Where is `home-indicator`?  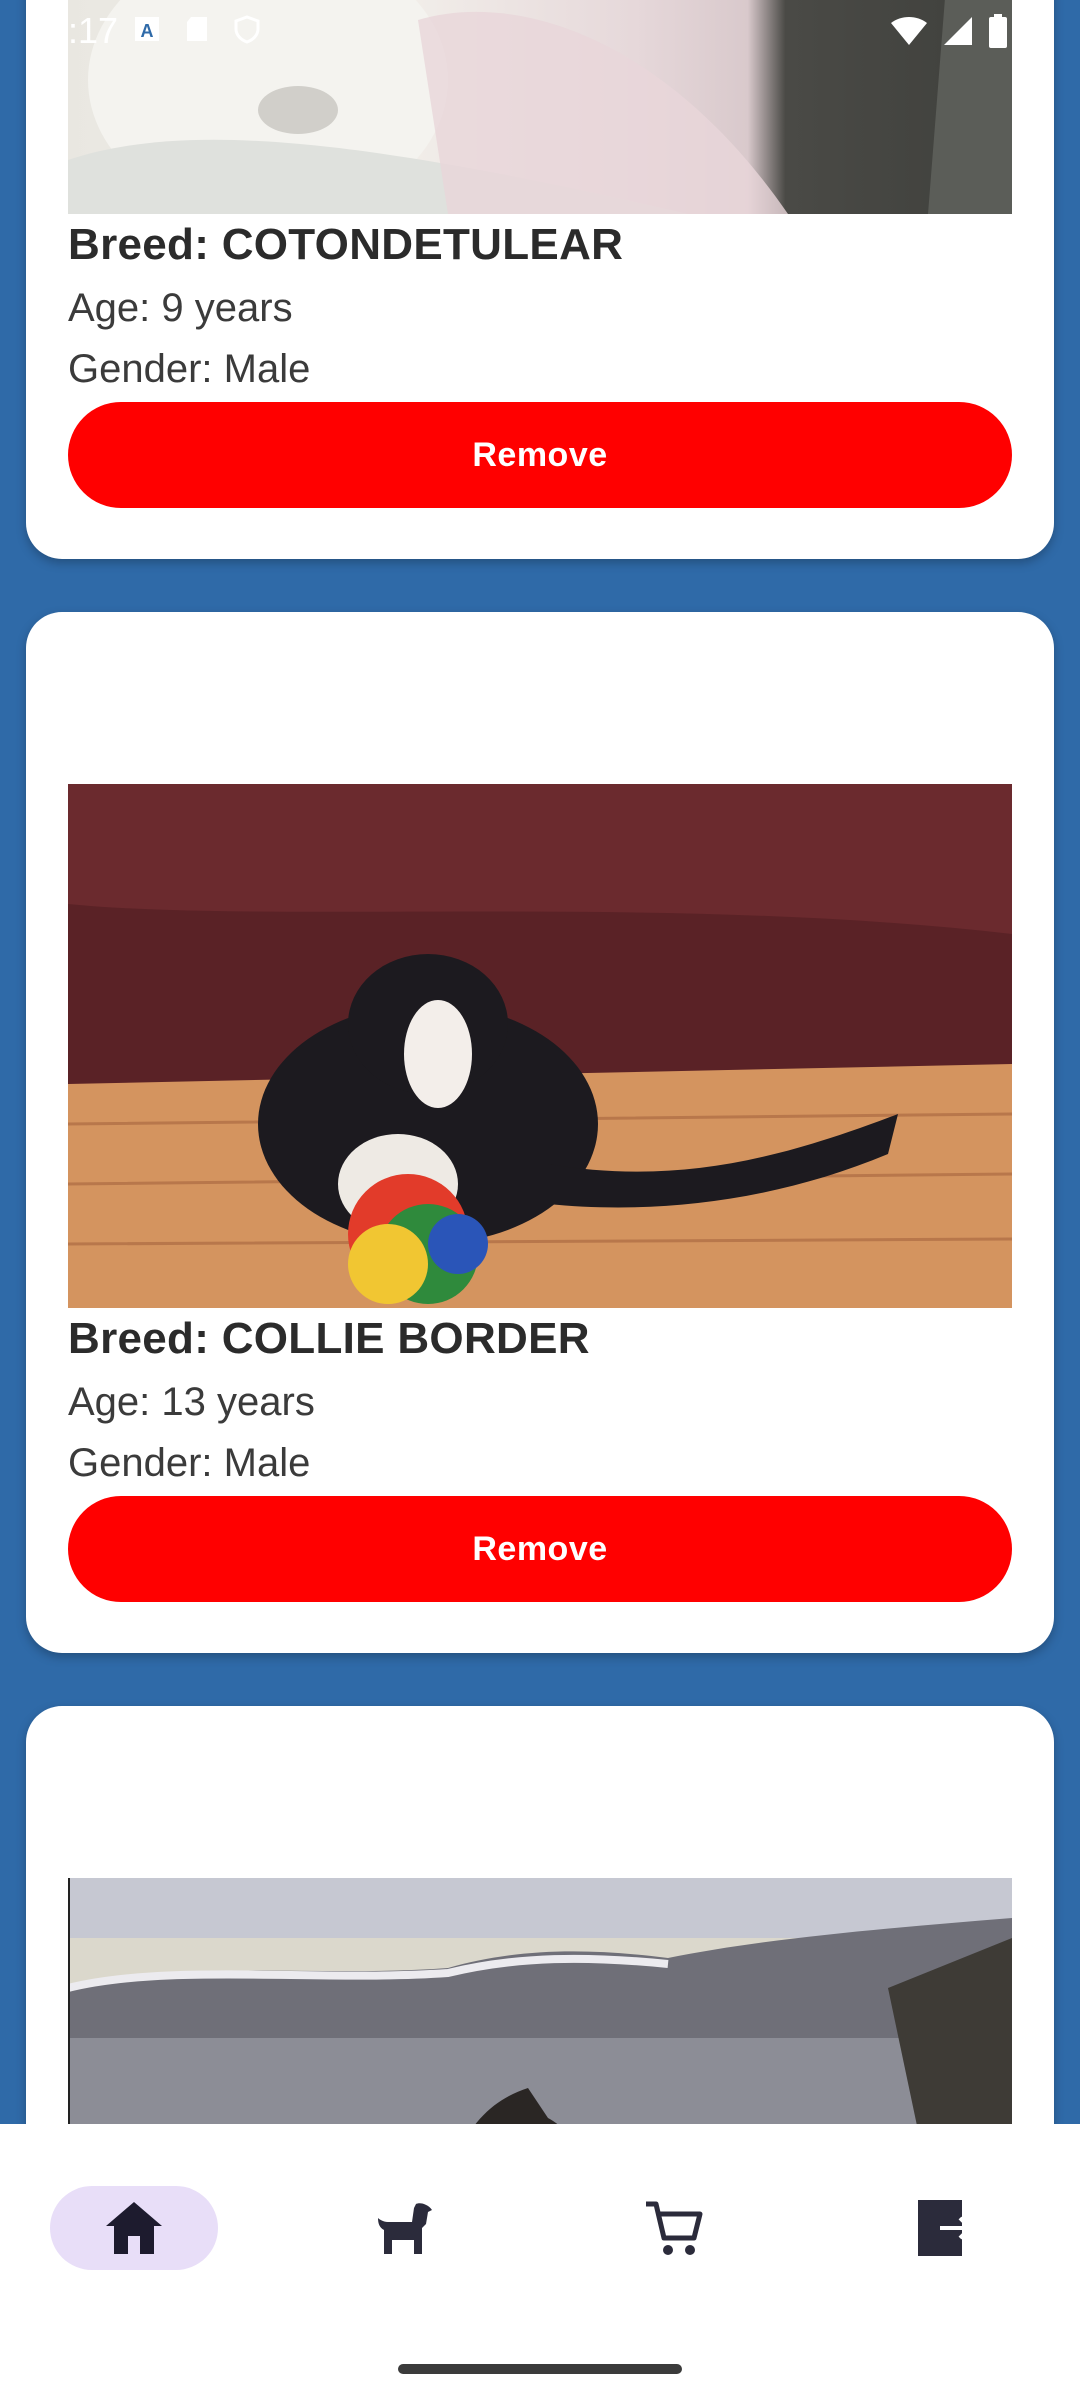 home-indicator is located at coordinates (540, 2369).